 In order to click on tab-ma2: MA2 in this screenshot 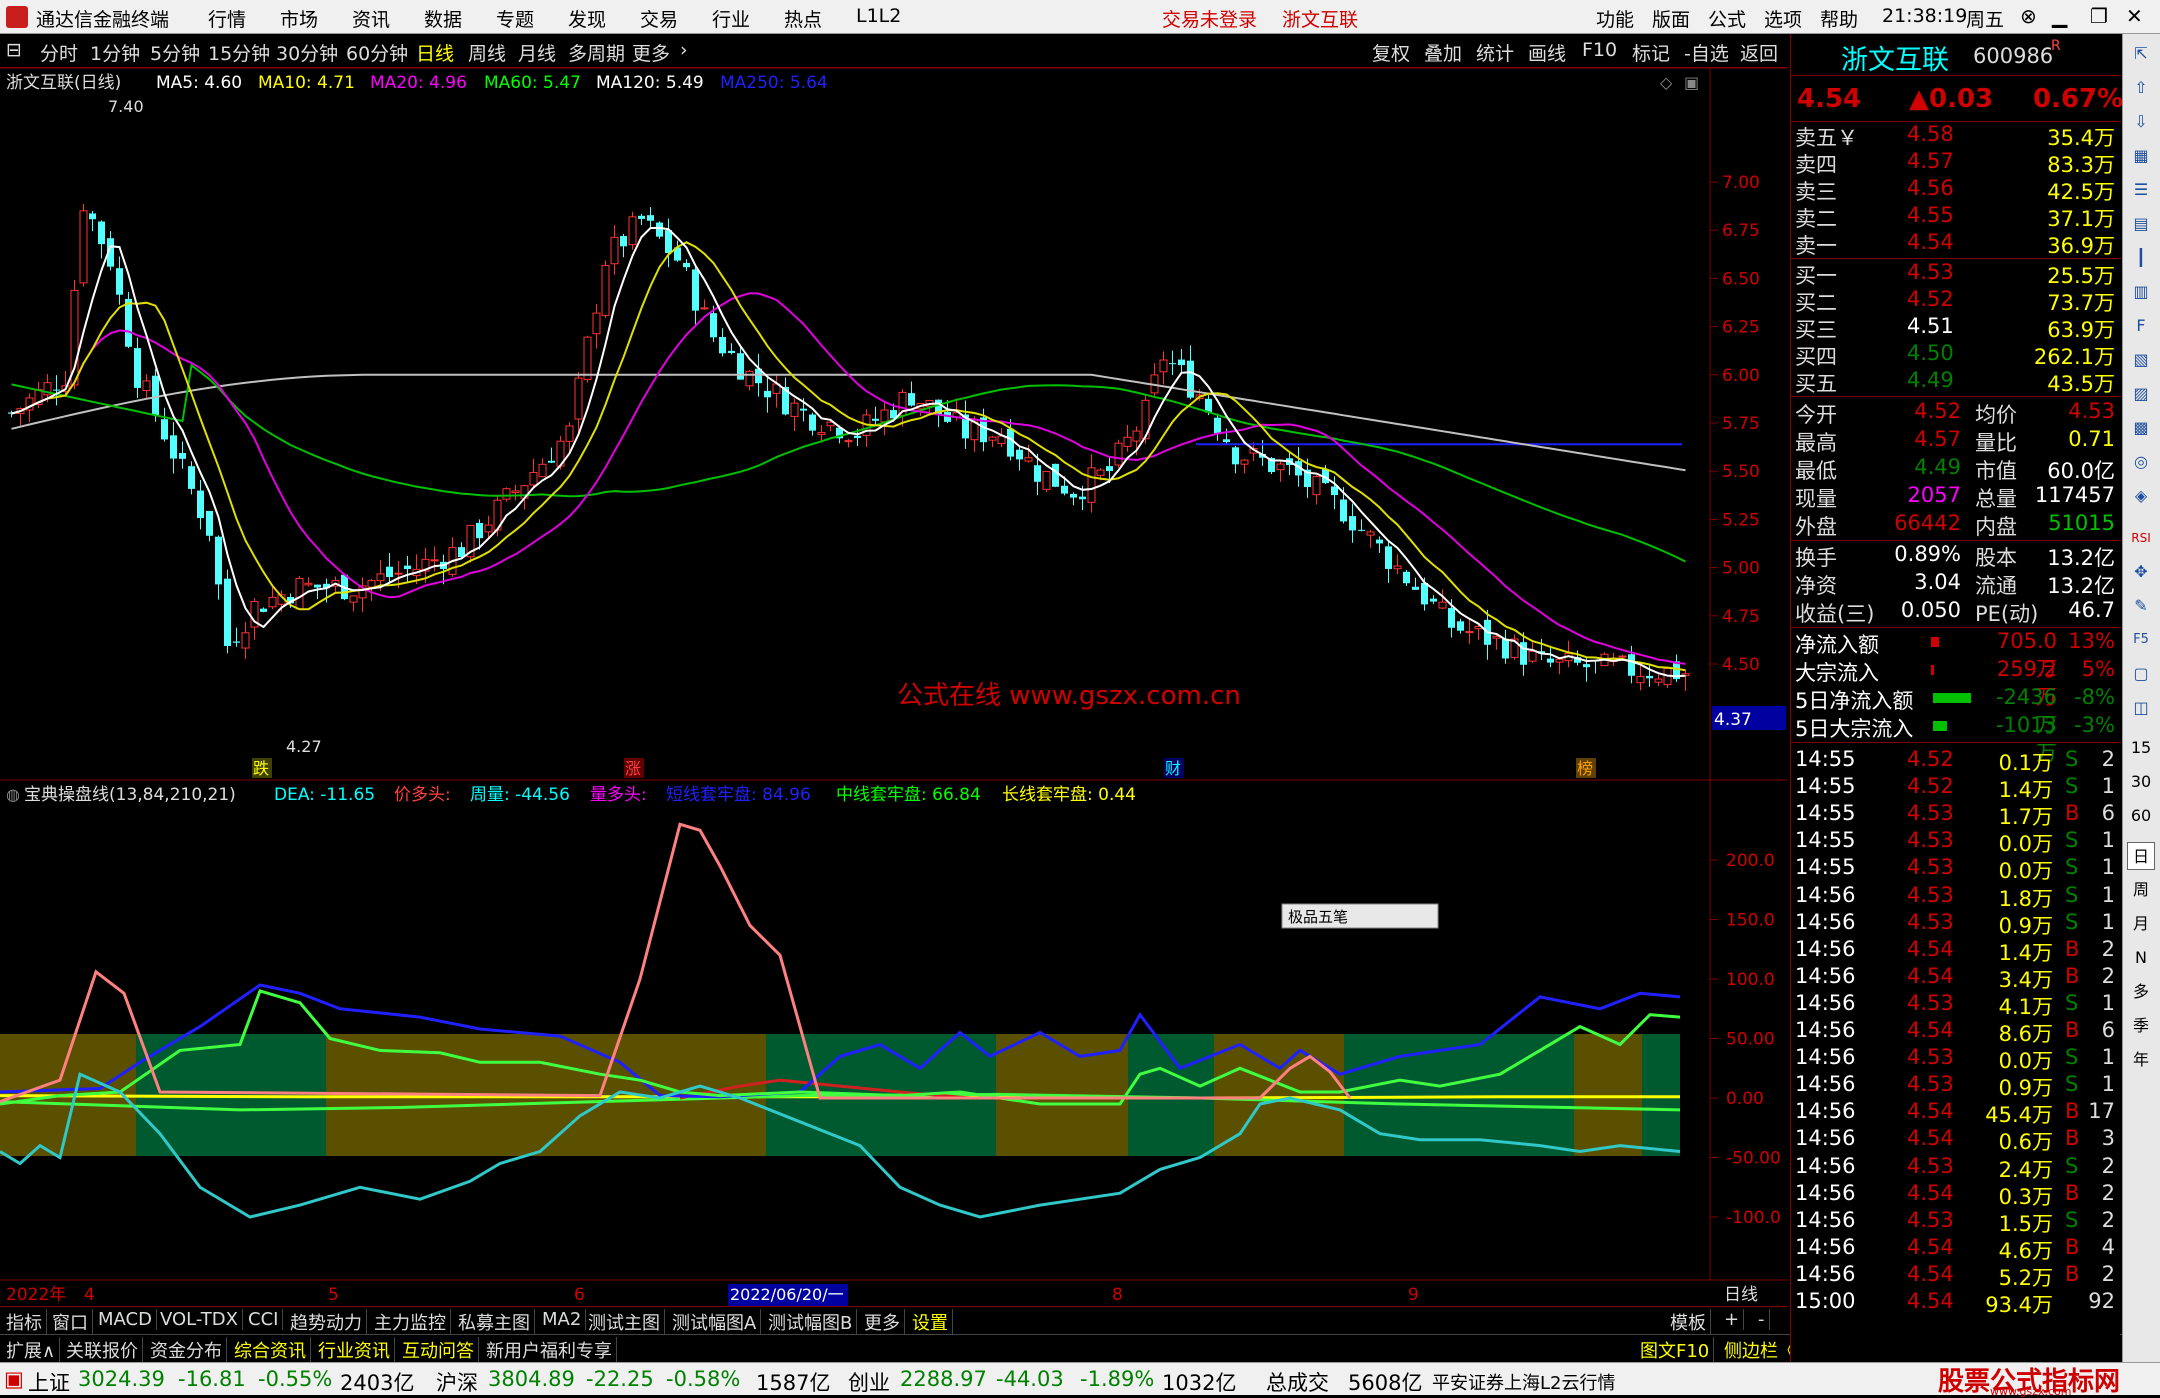, I will do `click(562, 1319)`.